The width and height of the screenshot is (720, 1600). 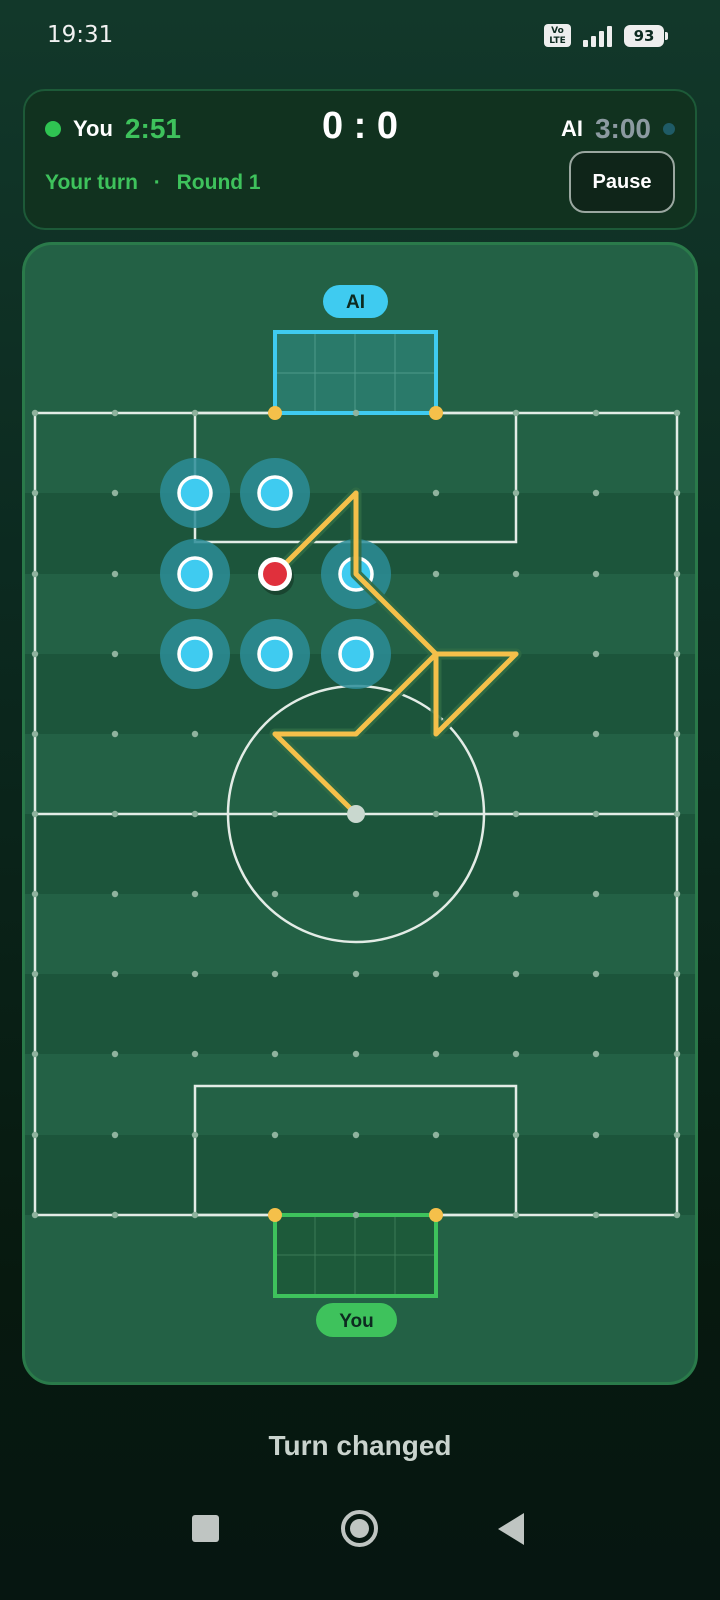 What do you see at coordinates (356, 814) in the screenshot?
I see `center-spot` at bounding box center [356, 814].